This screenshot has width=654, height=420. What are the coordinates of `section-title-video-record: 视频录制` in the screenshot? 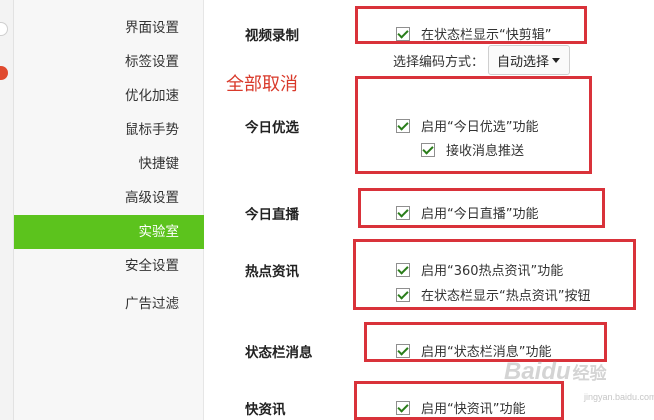 It's located at (272, 36).